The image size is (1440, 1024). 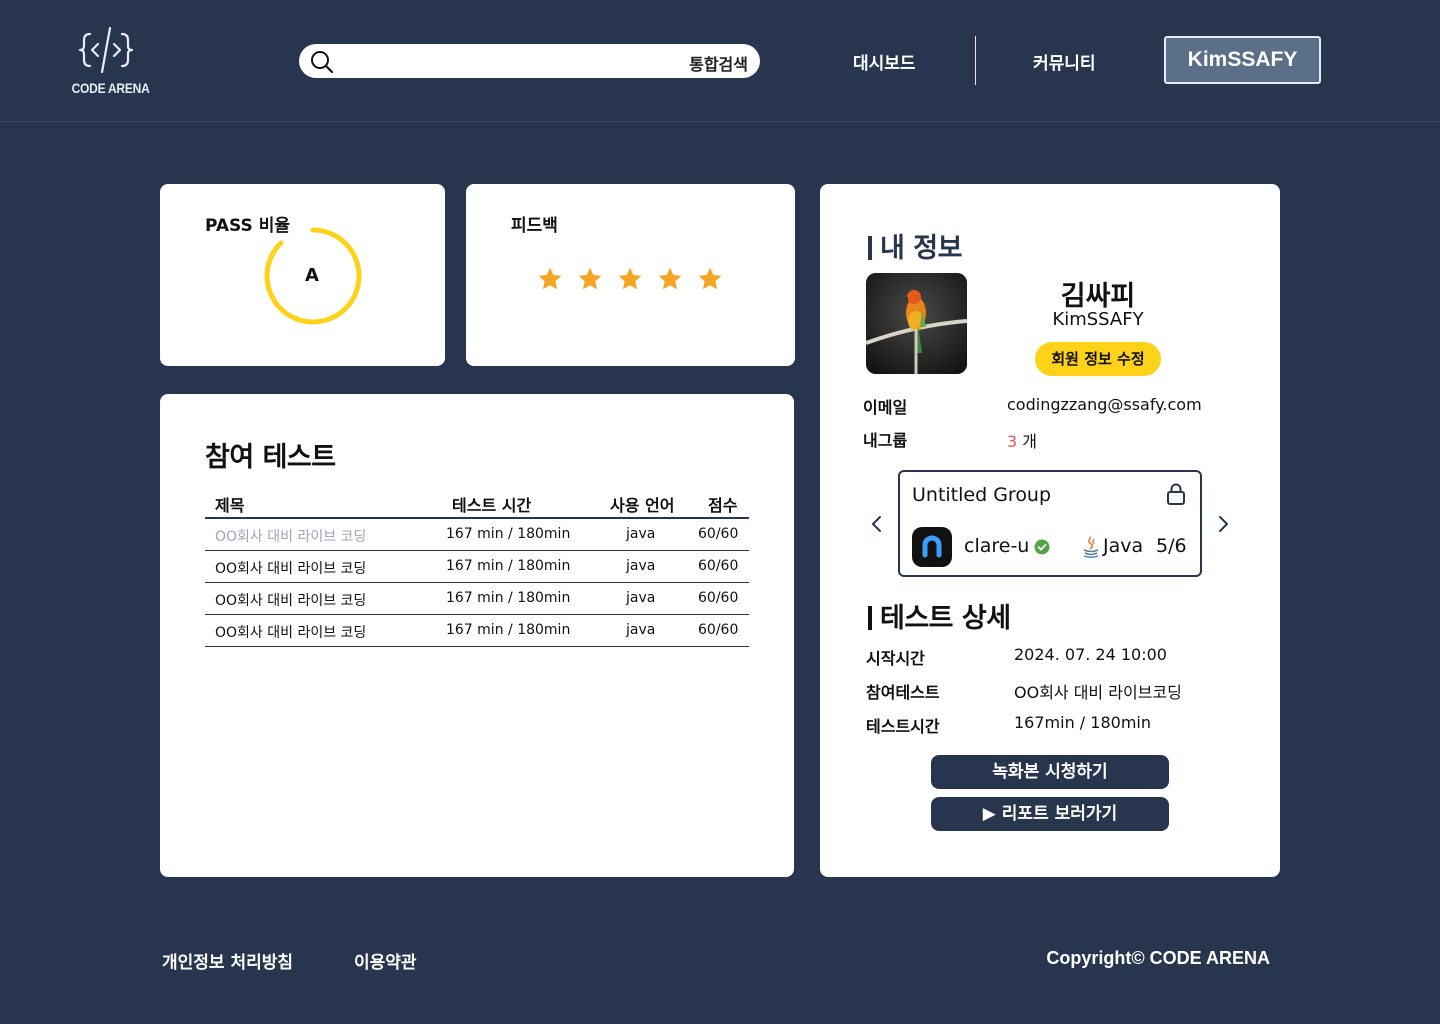 I want to click on top-header: CODE ARENA 통합검색 대시보드 커뮤니티 KimSSAFY, so click(x=720, y=61).